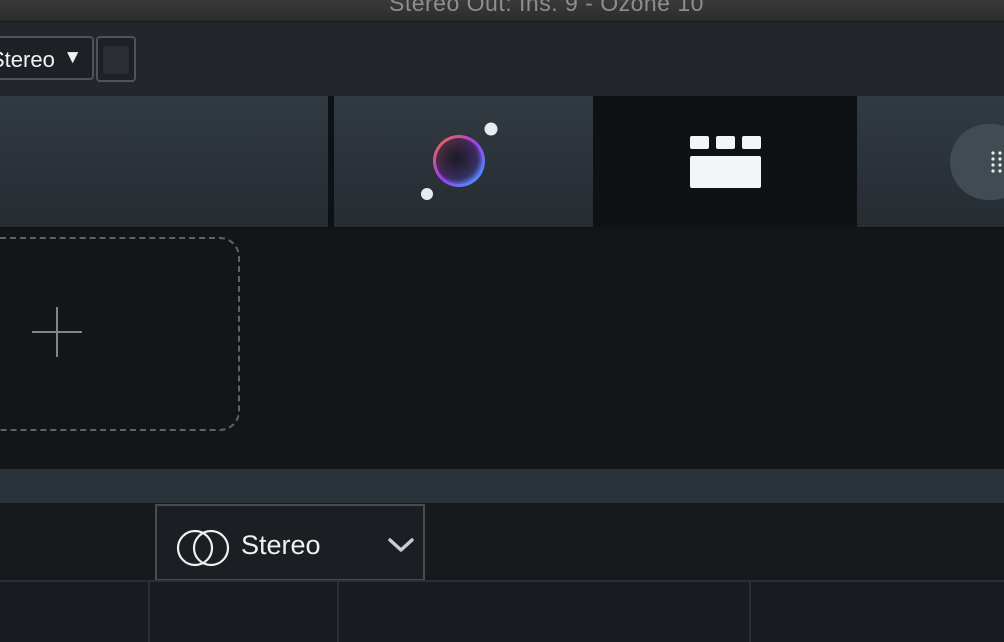  Describe the element at coordinates (281, 545) in the screenshot. I see `channel-mode-label: Stereo` at that location.